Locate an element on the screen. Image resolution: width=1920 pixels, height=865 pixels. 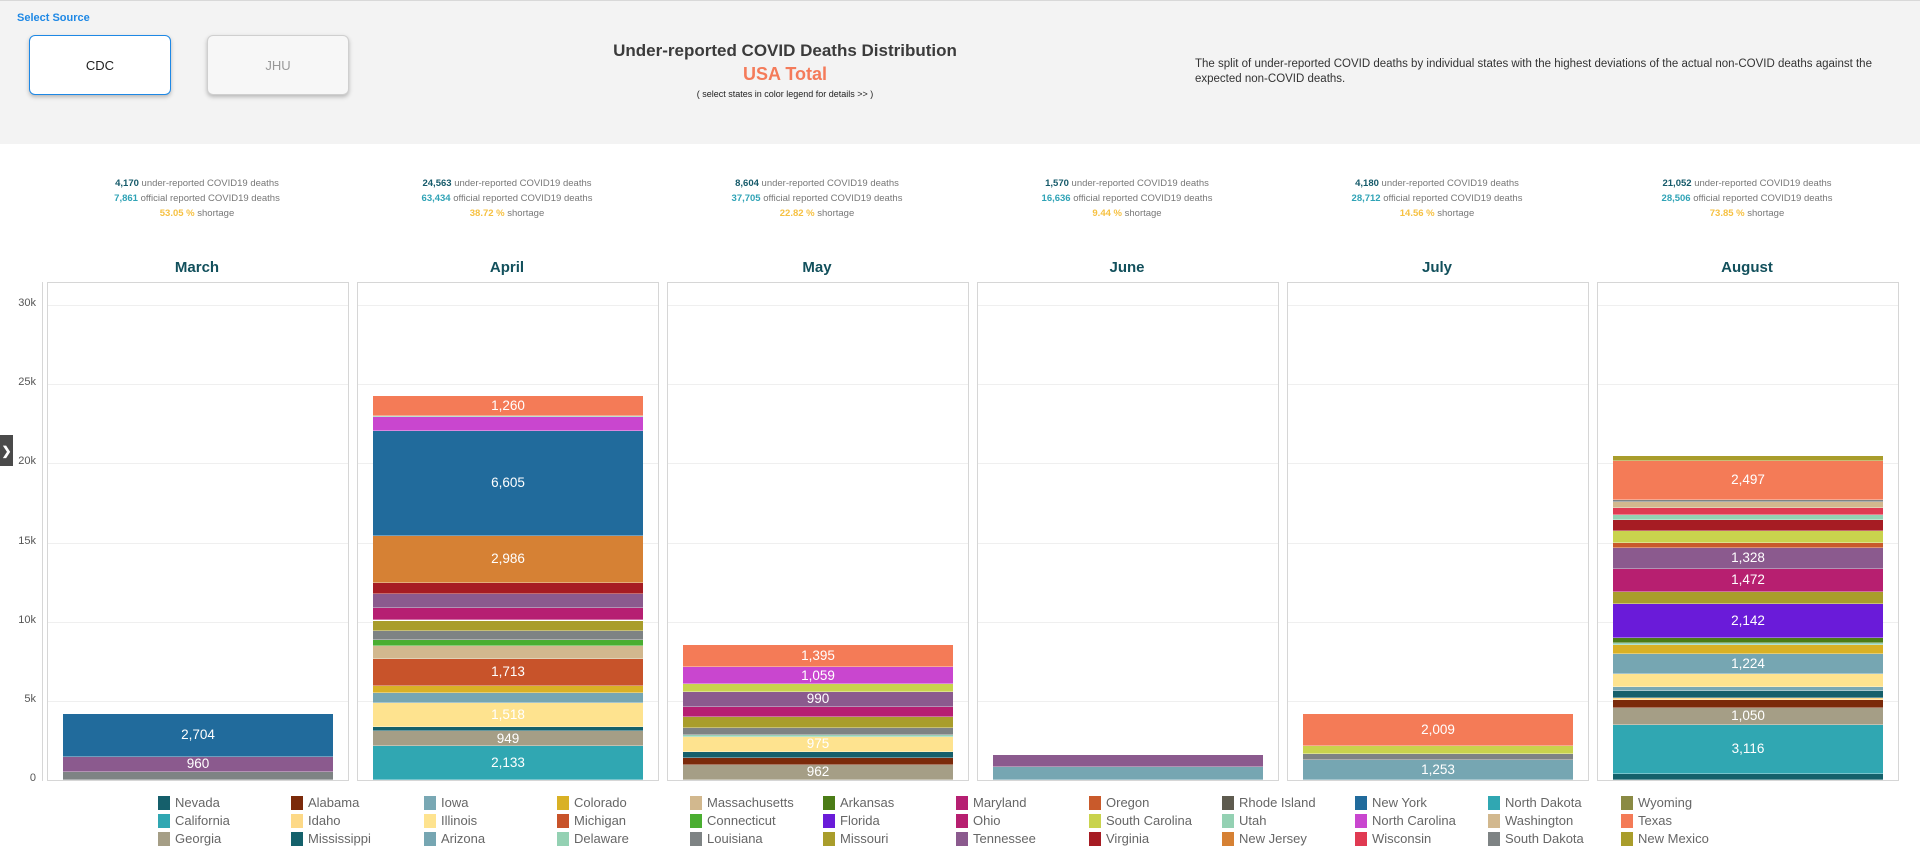
legend-item: Florida is located at coordinates (851, 820).